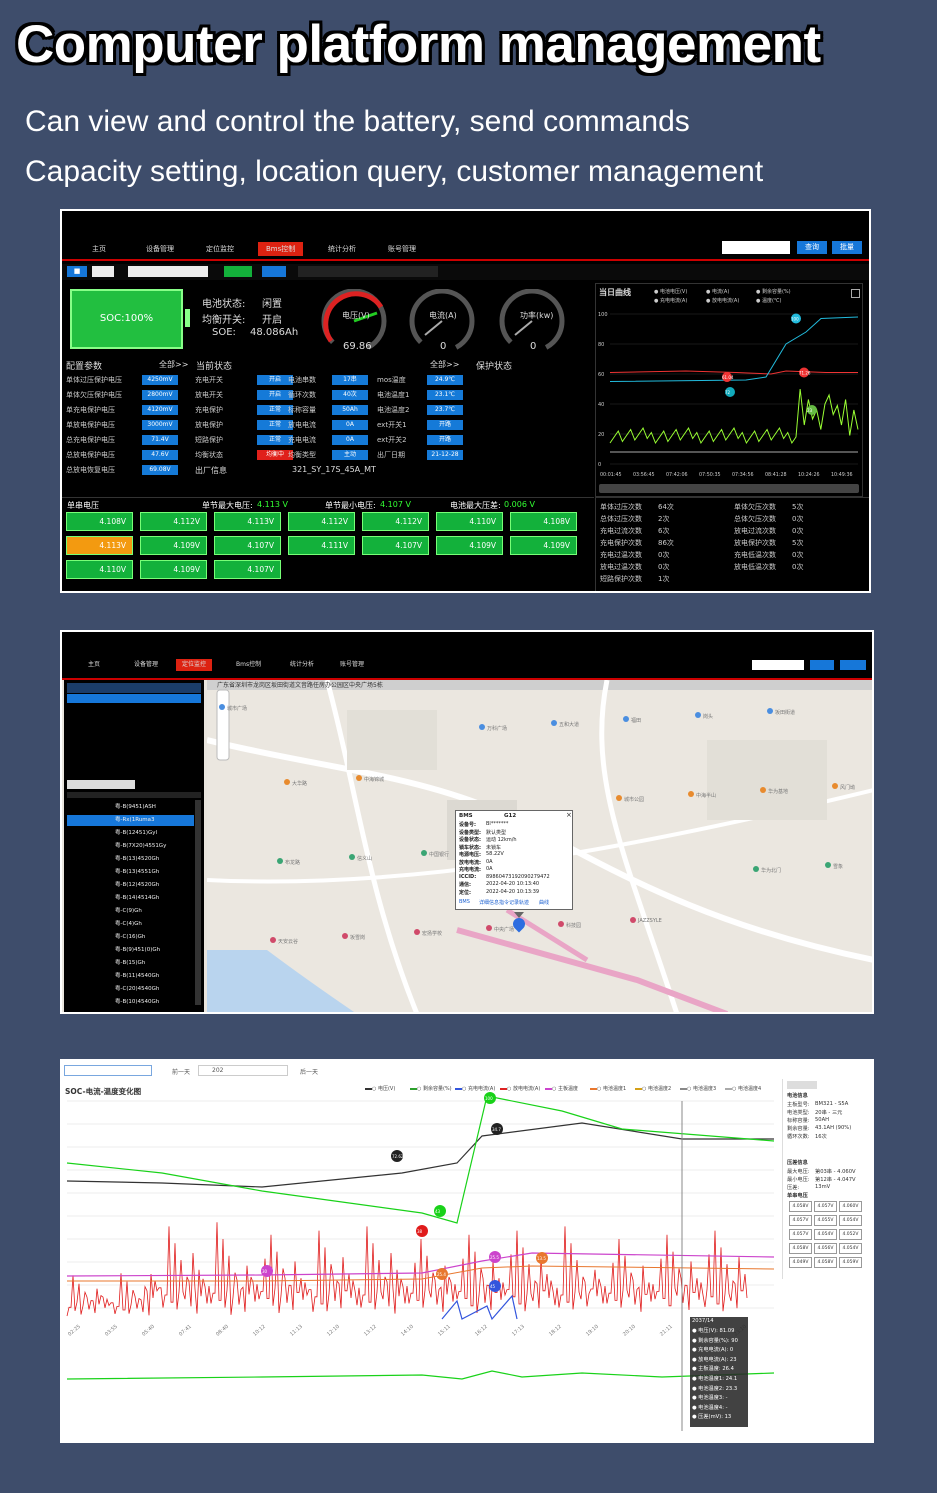  I want to click on device-list-item: 粤-C(20)4540Gh, so click(130, 989).